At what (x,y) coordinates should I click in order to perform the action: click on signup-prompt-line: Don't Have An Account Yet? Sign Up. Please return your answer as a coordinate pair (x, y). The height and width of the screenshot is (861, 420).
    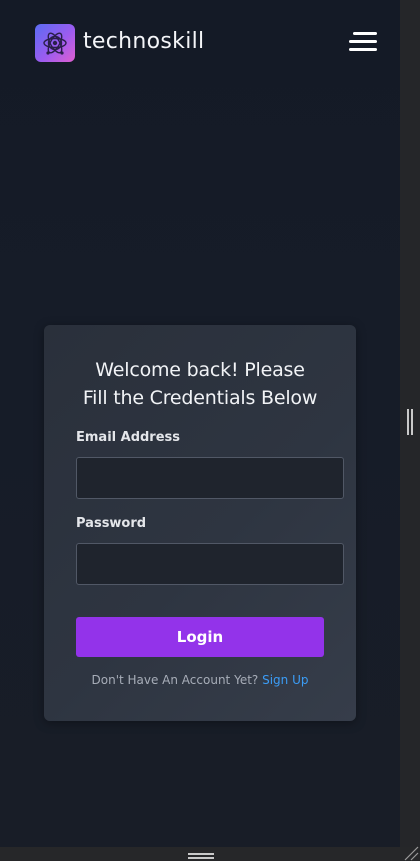
    Looking at the image, I should click on (200, 680).